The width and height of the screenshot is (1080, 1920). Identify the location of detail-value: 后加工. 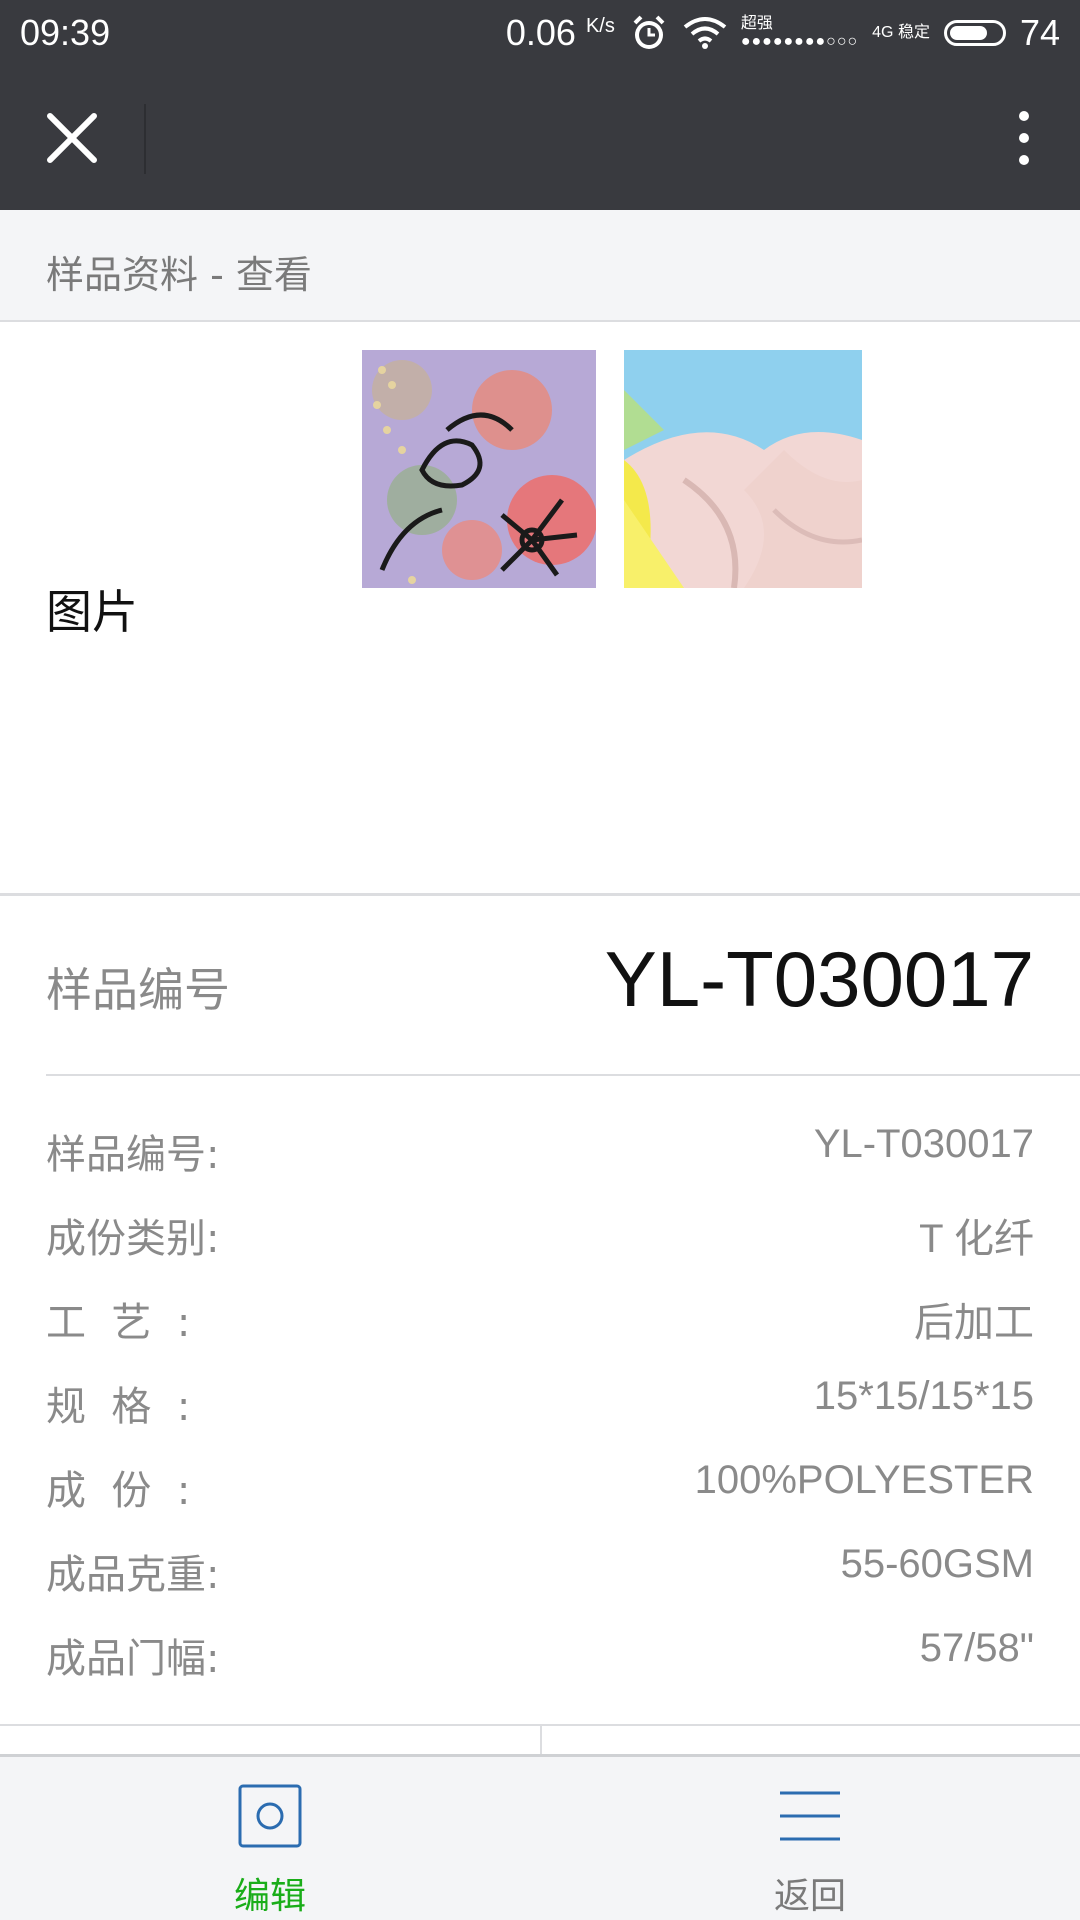
(974, 1323).